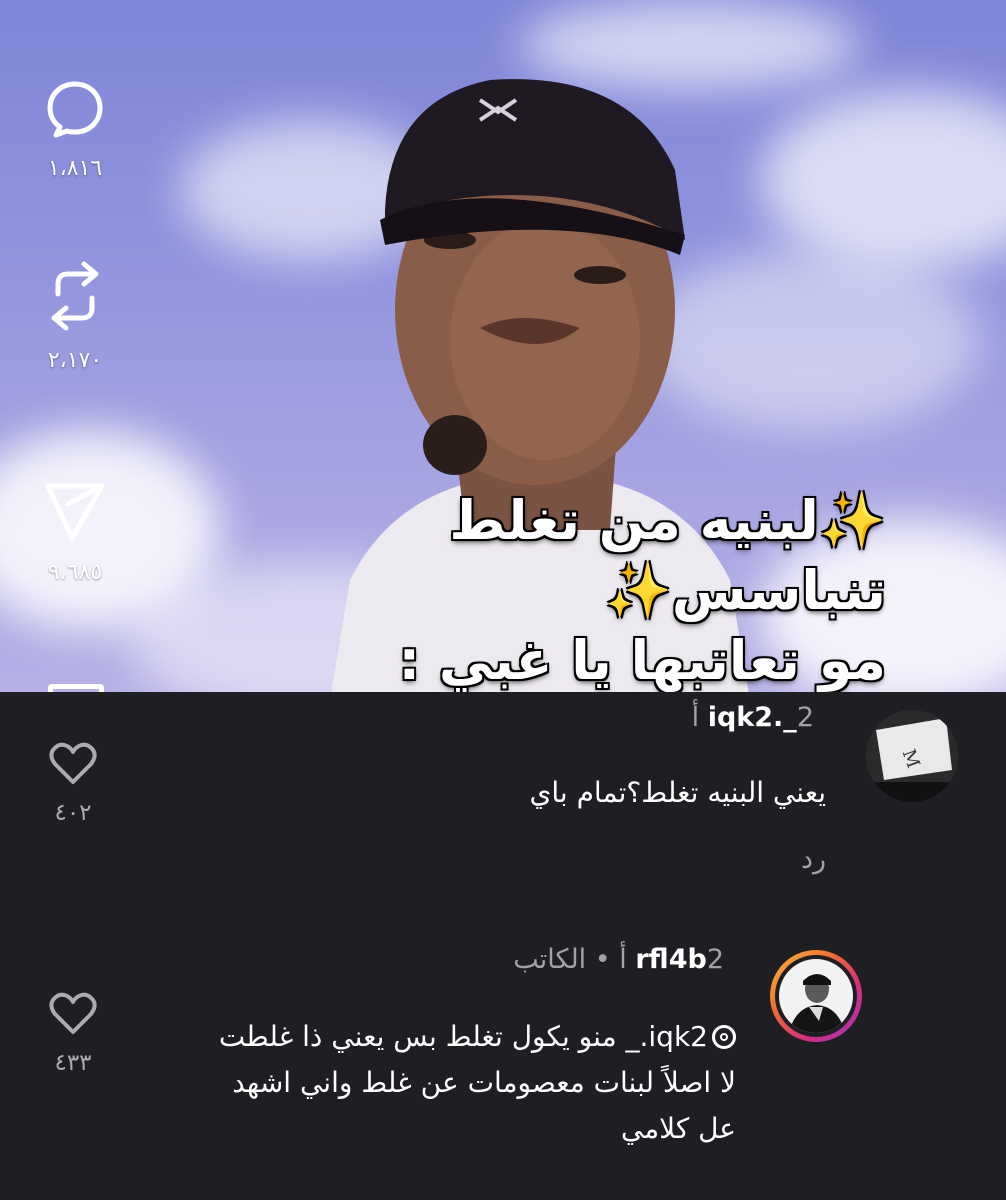  I want to click on comment-text-line-3: عل كلامي, so click(678, 1128).